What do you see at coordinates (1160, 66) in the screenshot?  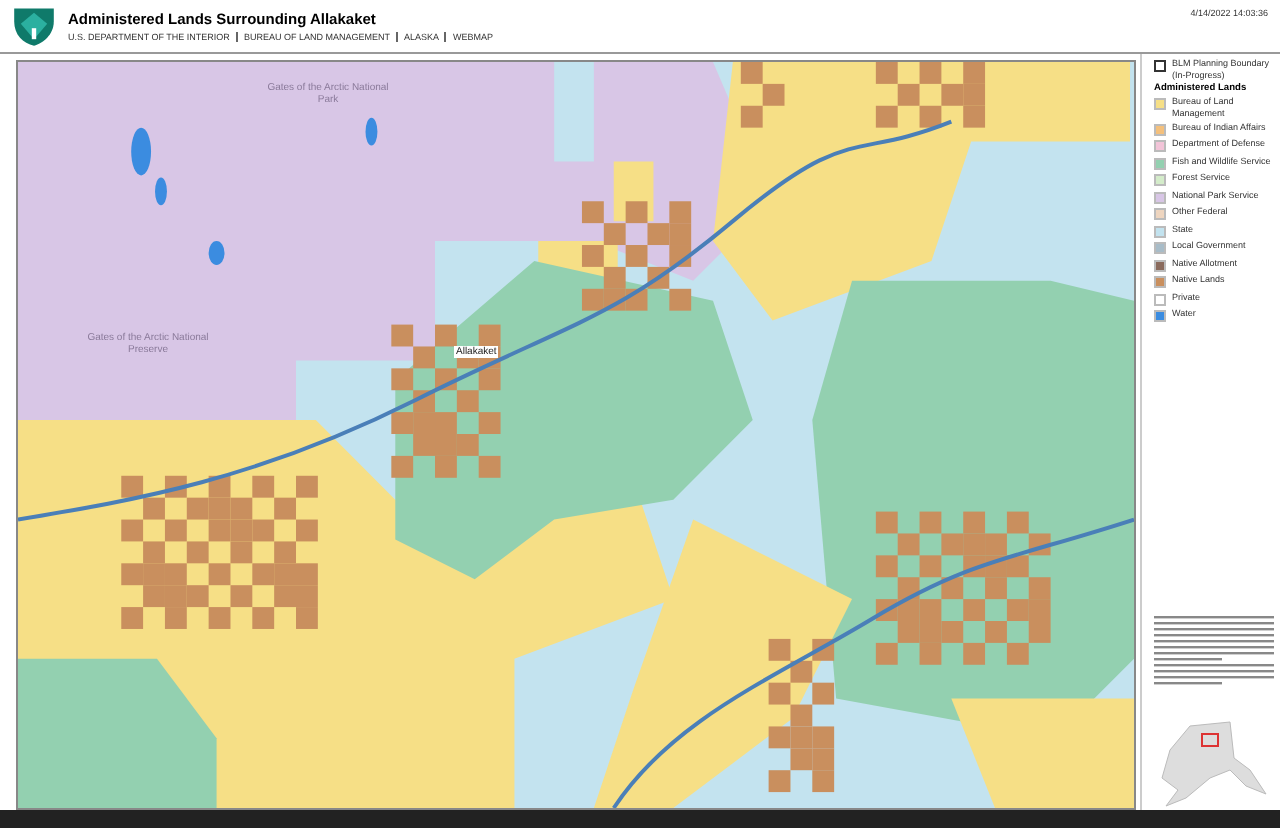 I see `boundary-swatch-icon` at bounding box center [1160, 66].